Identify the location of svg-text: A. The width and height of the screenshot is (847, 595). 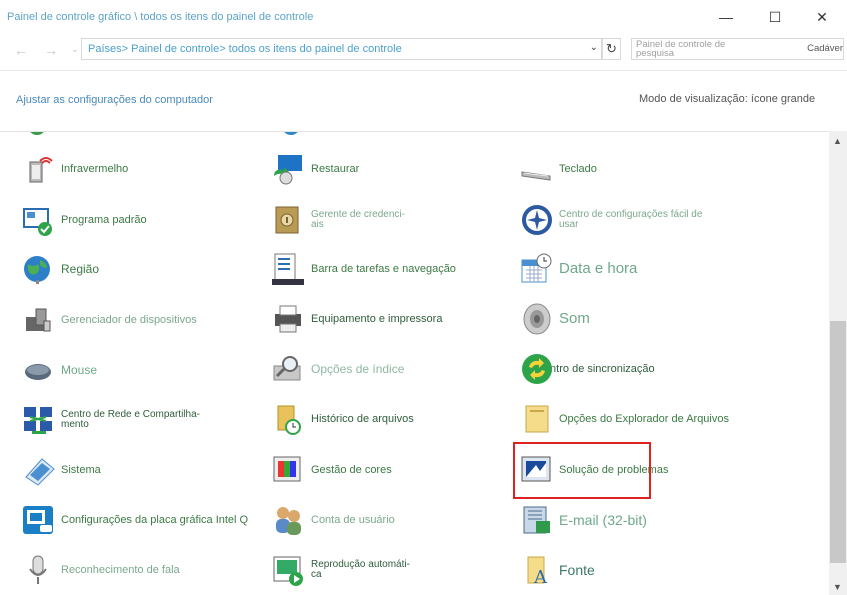
(540, 577).